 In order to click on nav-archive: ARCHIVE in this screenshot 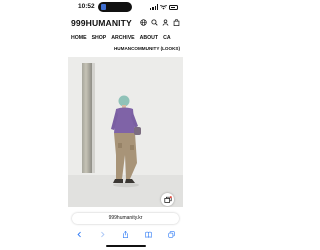, I will do `click(122, 38)`.